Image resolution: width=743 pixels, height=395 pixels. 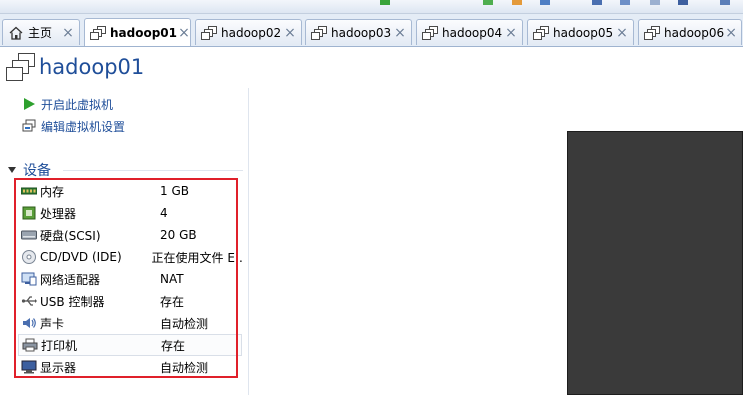 What do you see at coordinates (72, 301) in the screenshot?
I see `device-name: USB 控制器` at bounding box center [72, 301].